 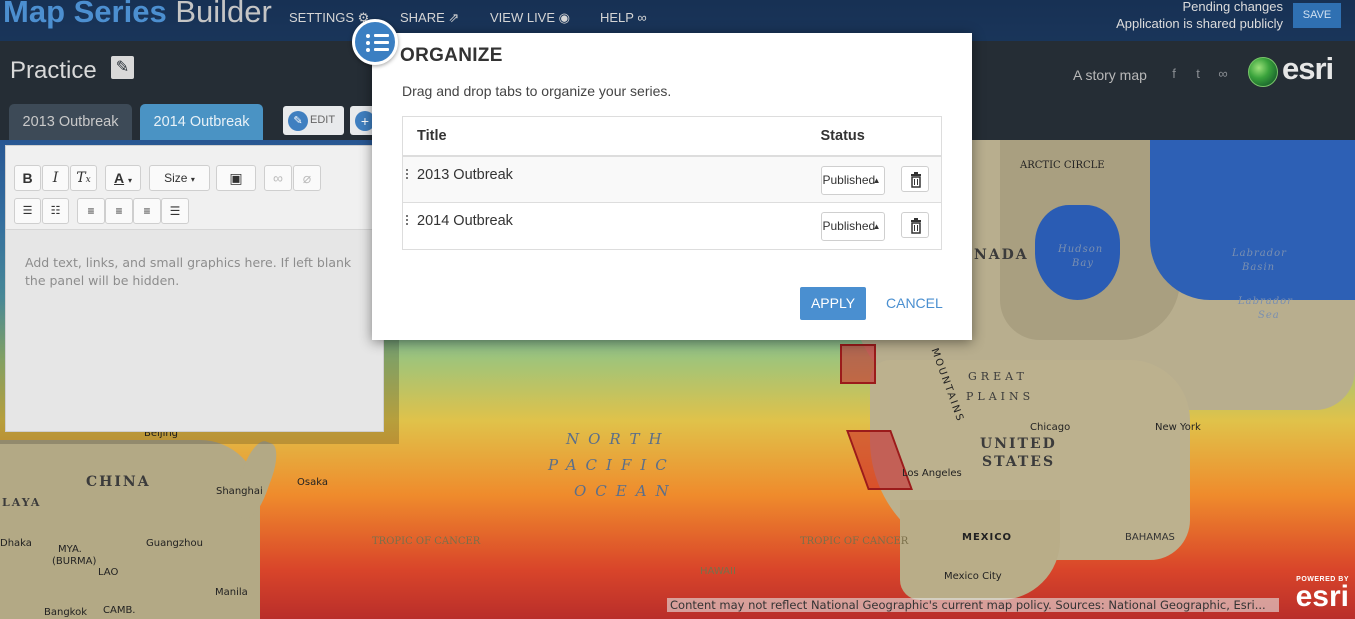 I want to click on map-label: TROPIC OF CANCER, so click(x=854, y=541).